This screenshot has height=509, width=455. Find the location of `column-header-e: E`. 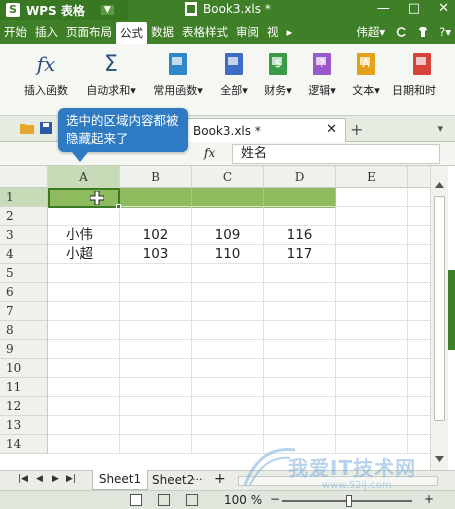

column-header-e: E is located at coordinates (372, 177).